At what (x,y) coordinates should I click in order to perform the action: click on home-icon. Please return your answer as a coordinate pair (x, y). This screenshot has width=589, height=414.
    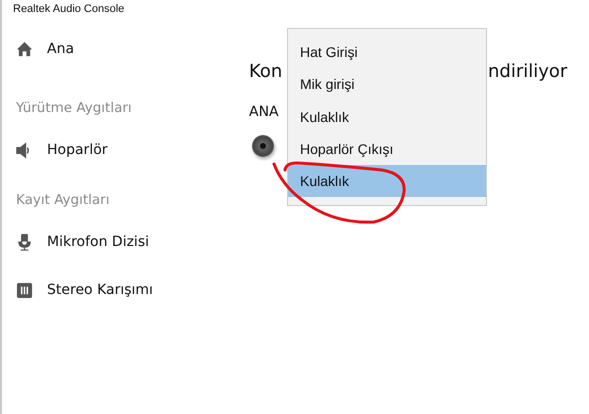
    Looking at the image, I should click on (24, 49).